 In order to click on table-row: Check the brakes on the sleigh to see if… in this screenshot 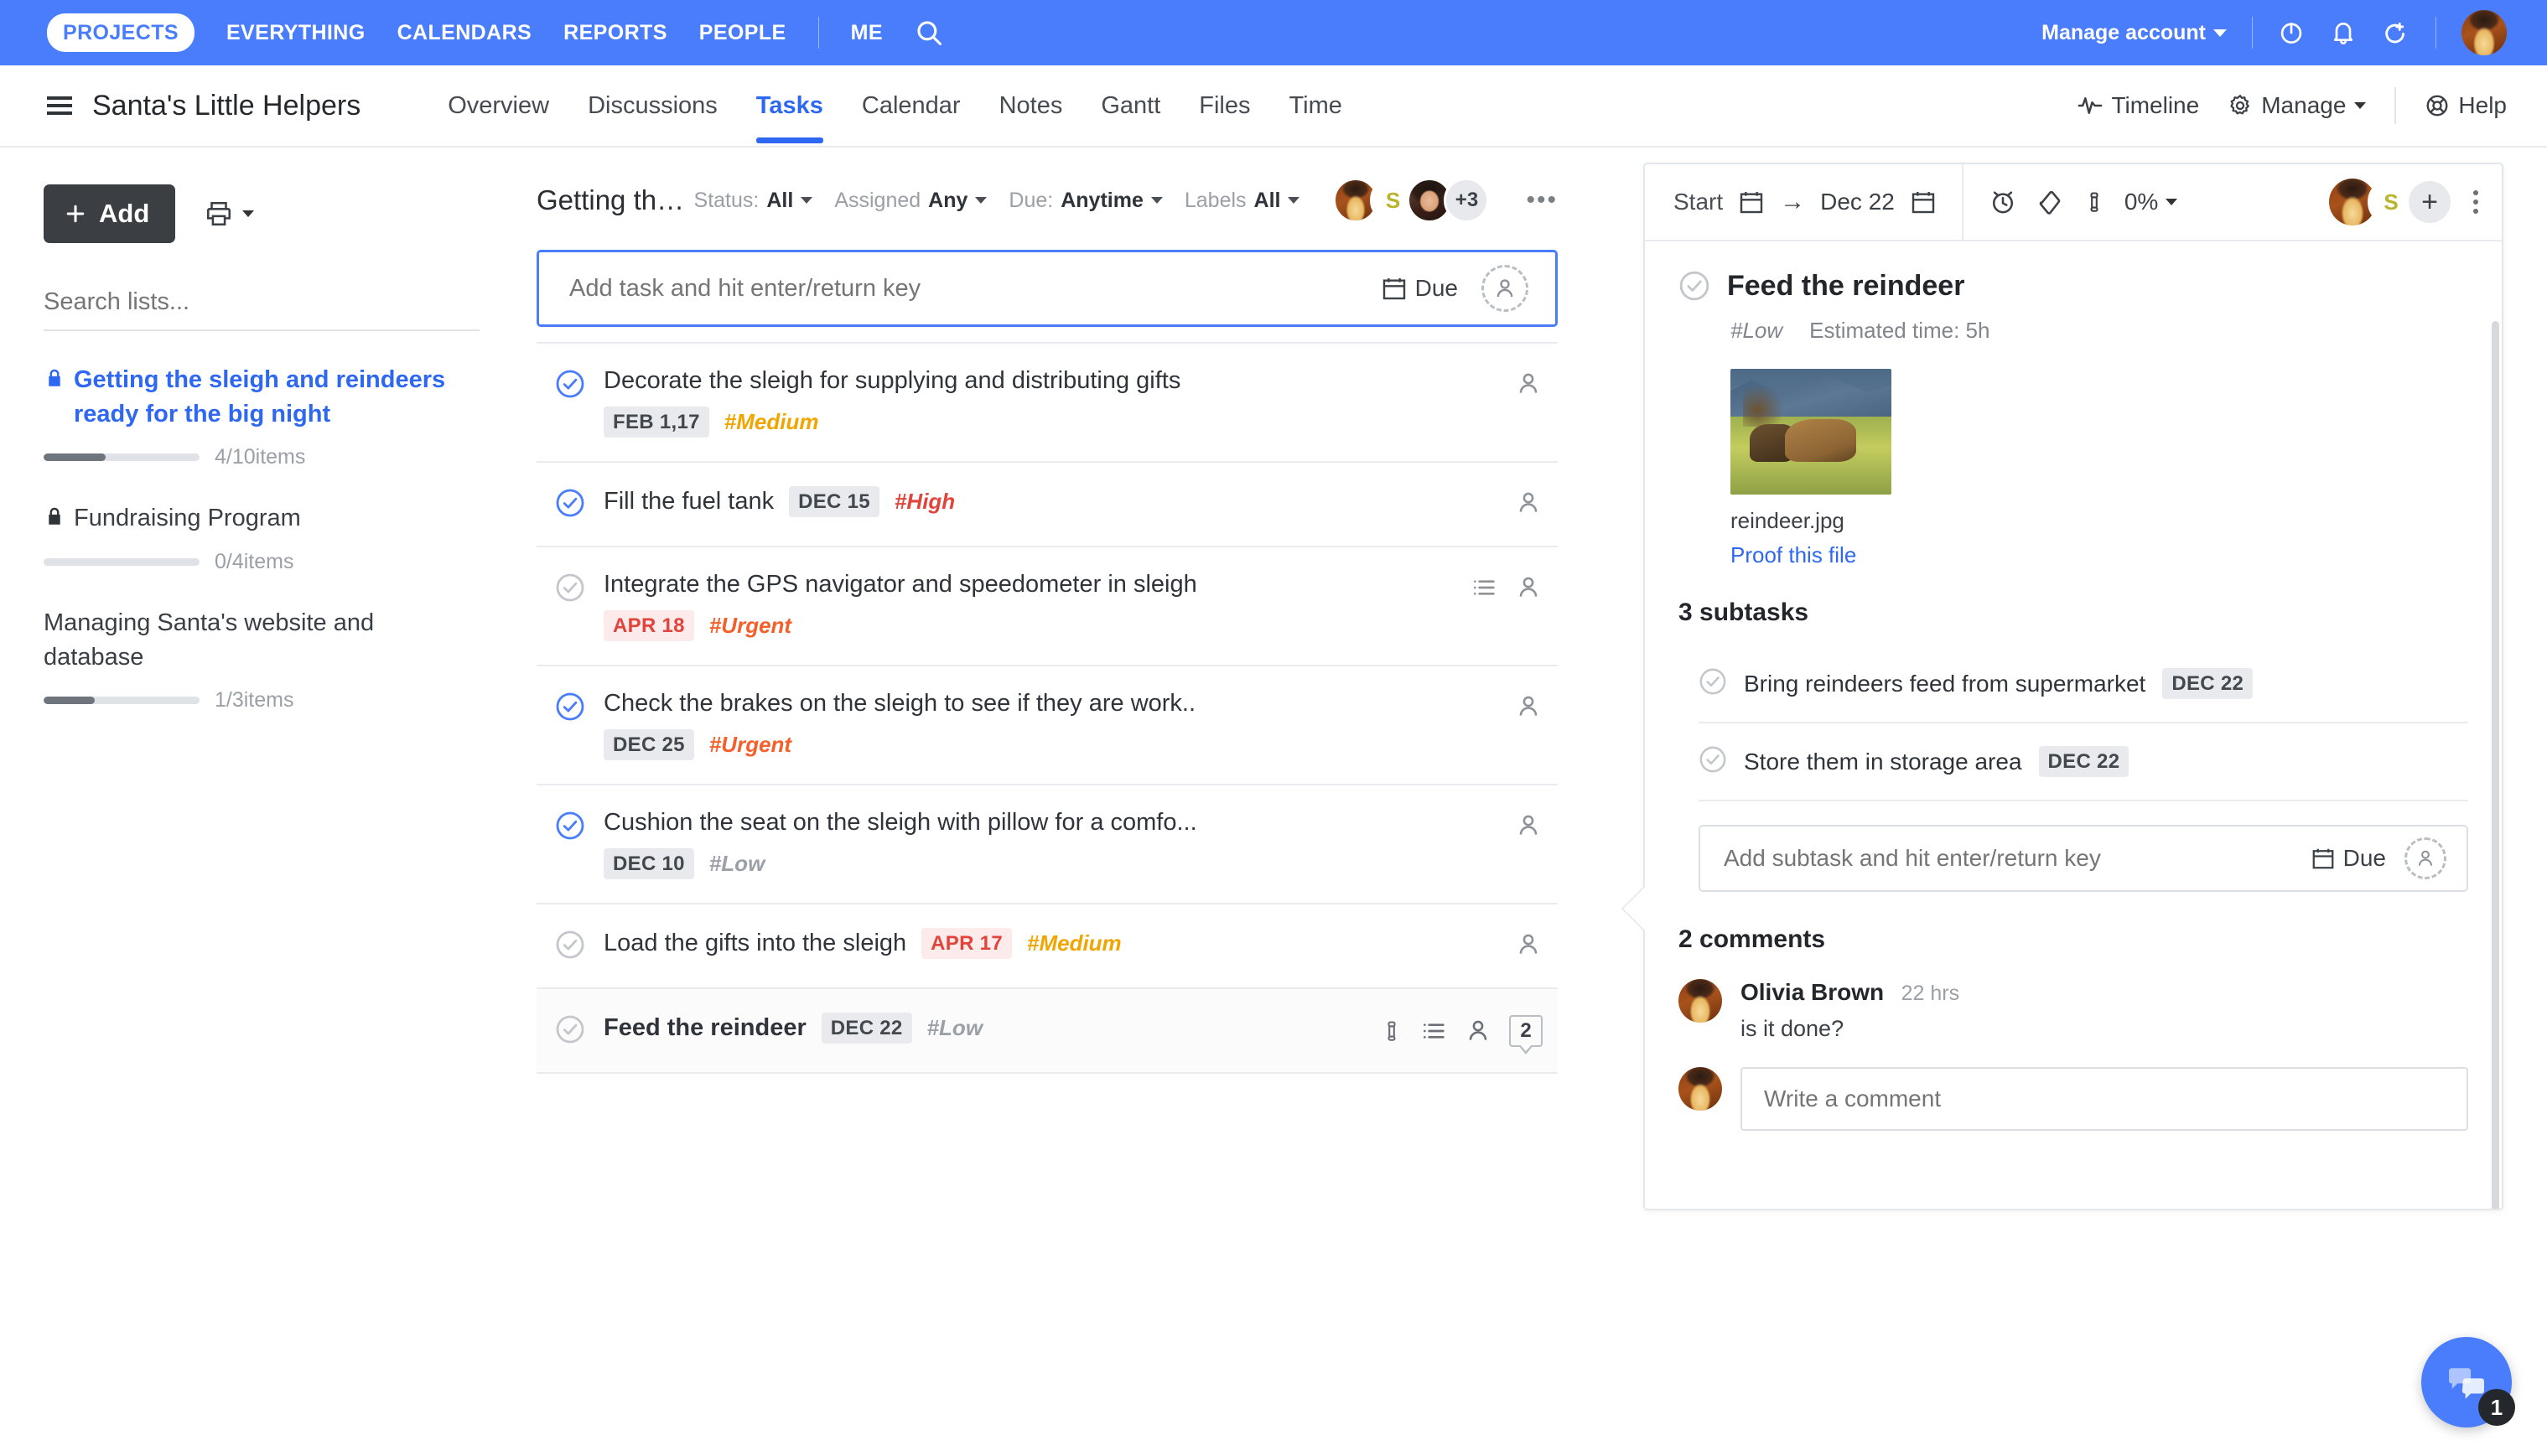, I will do `click(1047, 725)`.